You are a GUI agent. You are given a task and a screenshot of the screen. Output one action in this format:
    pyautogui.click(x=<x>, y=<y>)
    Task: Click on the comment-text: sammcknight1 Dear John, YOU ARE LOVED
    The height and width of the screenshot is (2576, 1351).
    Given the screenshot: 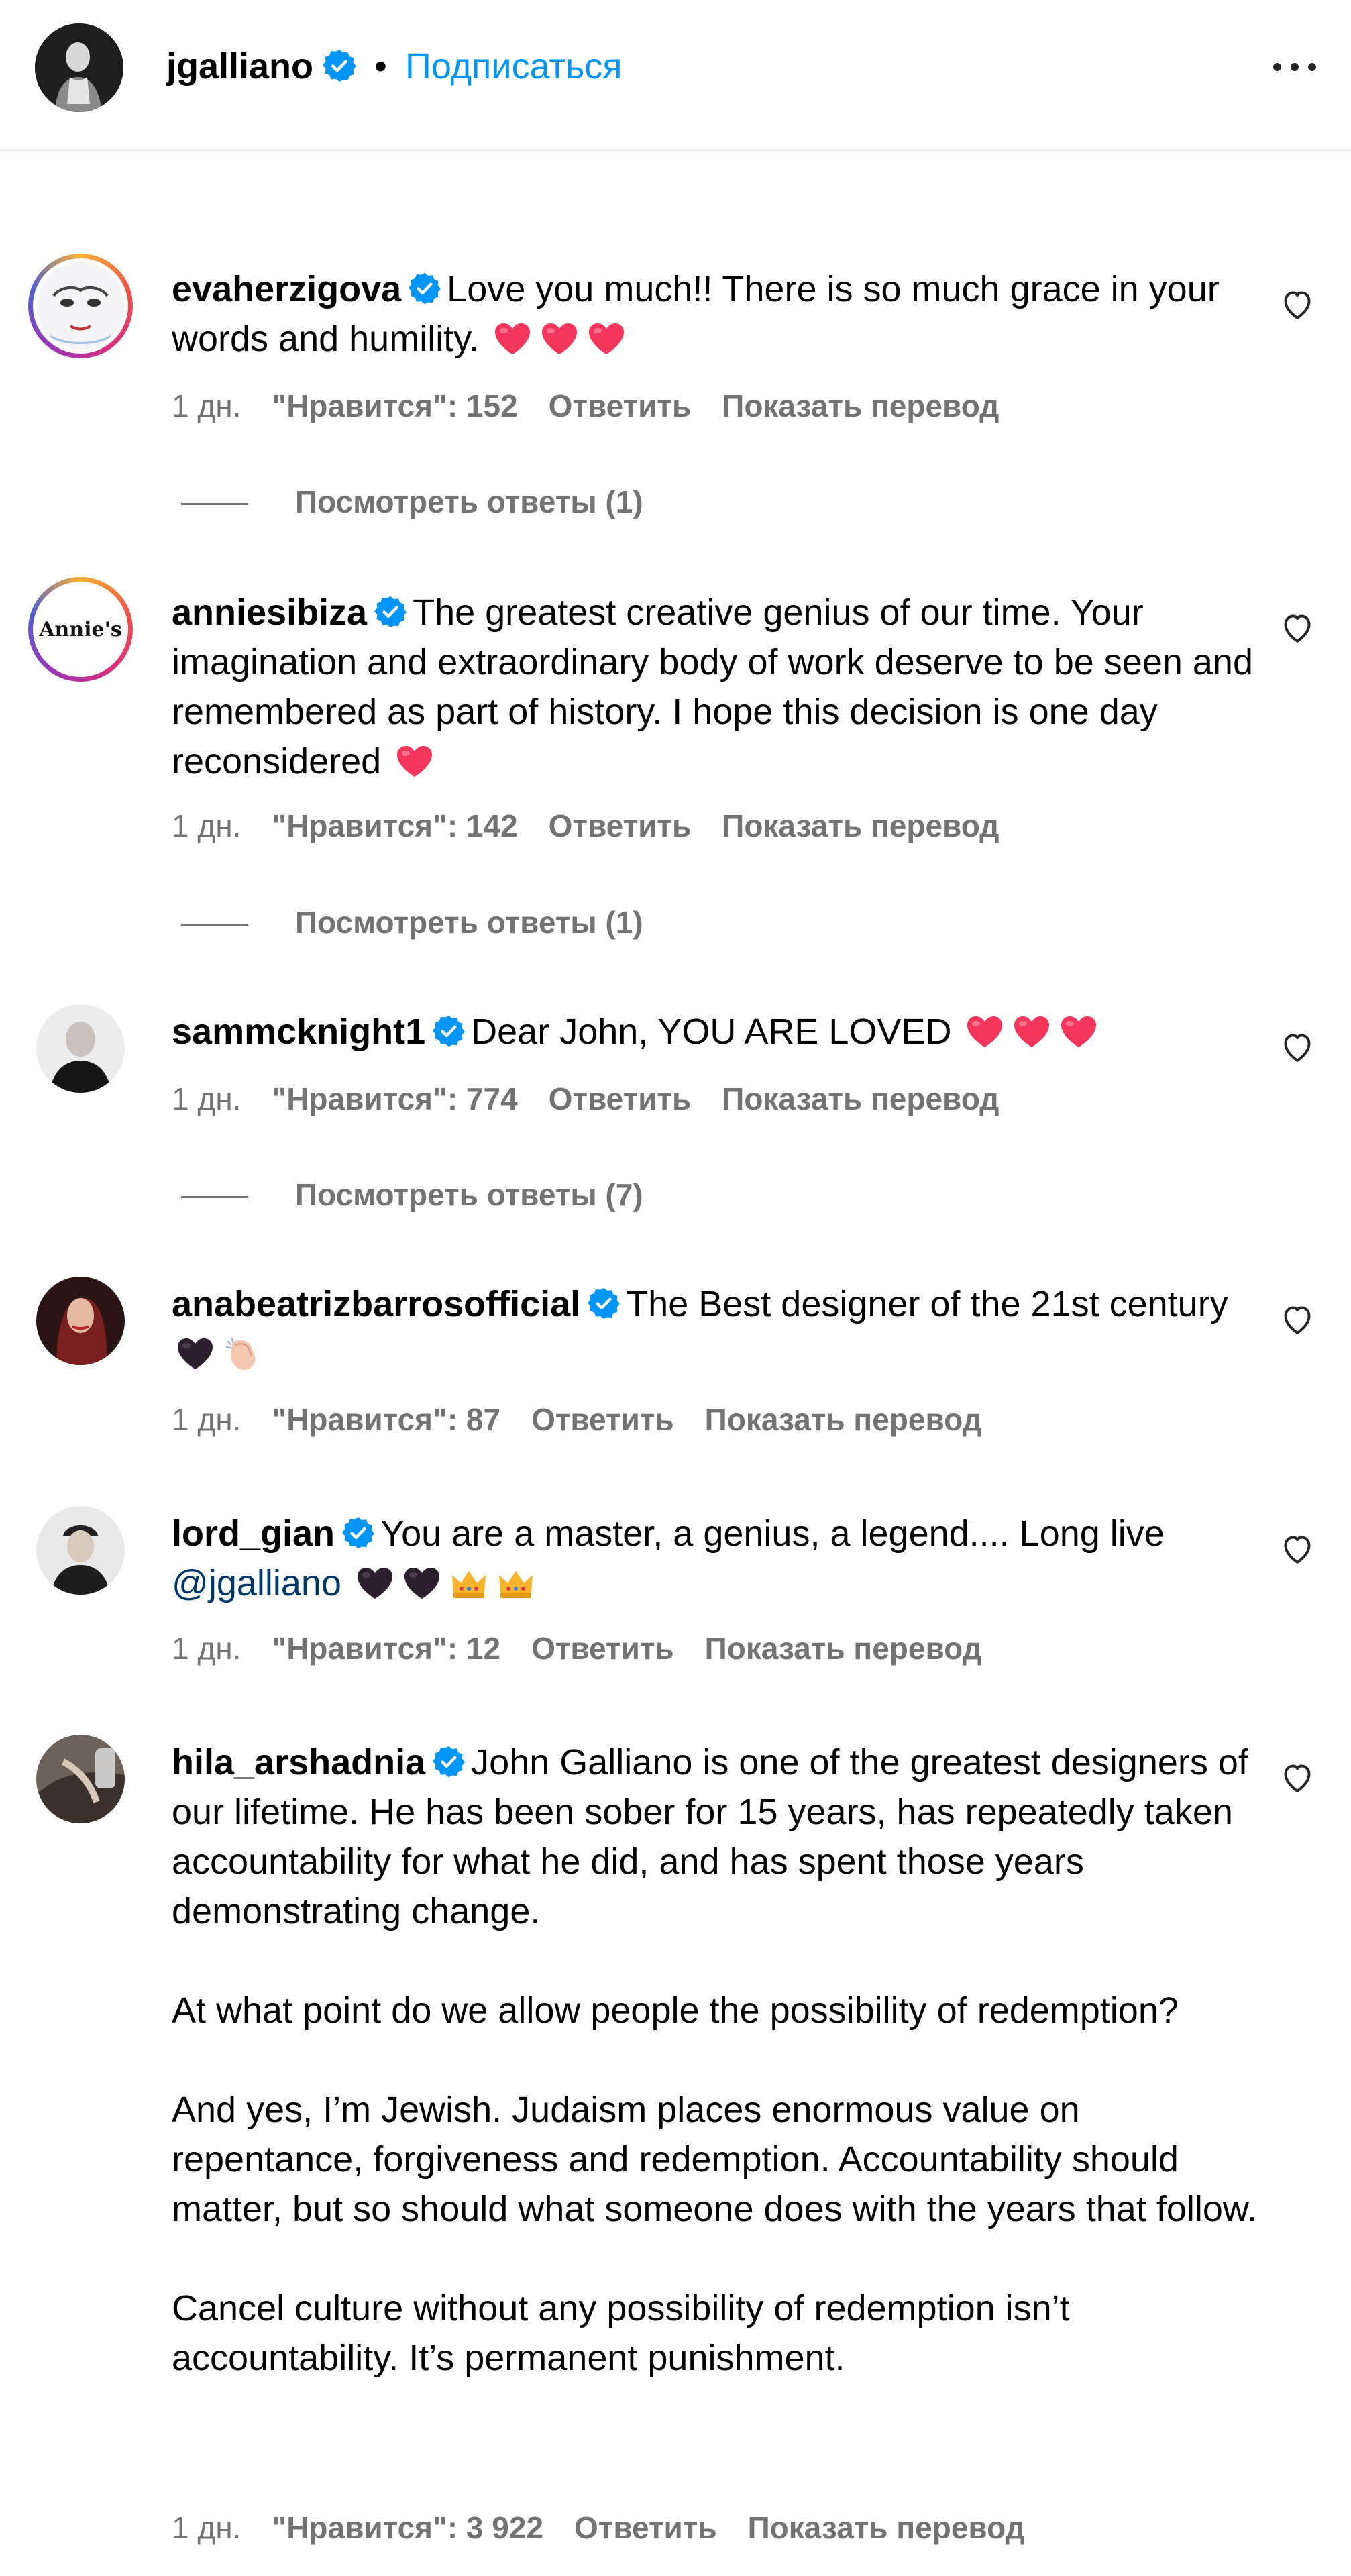 What is the action you would take?
    pyautogui.click(x=715, y=1032)
    